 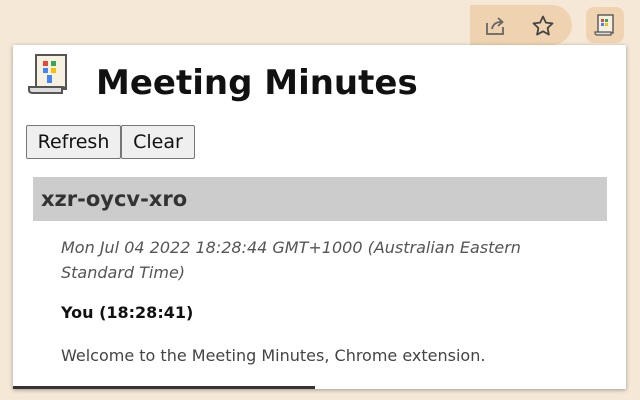 What do you see at coordinates (257, 83) in the screenshot?
I see `page-title: Meeting Minutes` at bounding box center [257, 83].